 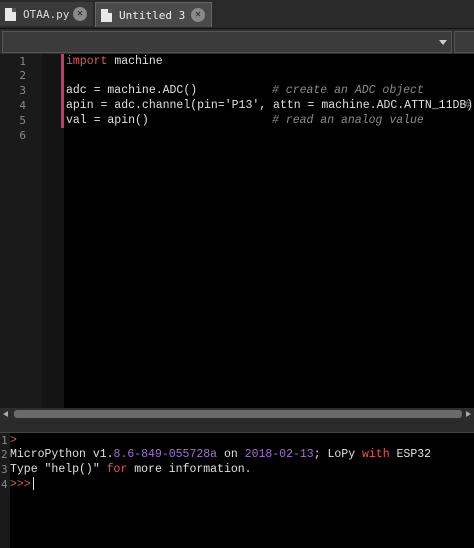 What do you see at coordinates (231, 454) in the screenshot?
I see `console-text: on` at bounding box center [231, 454].